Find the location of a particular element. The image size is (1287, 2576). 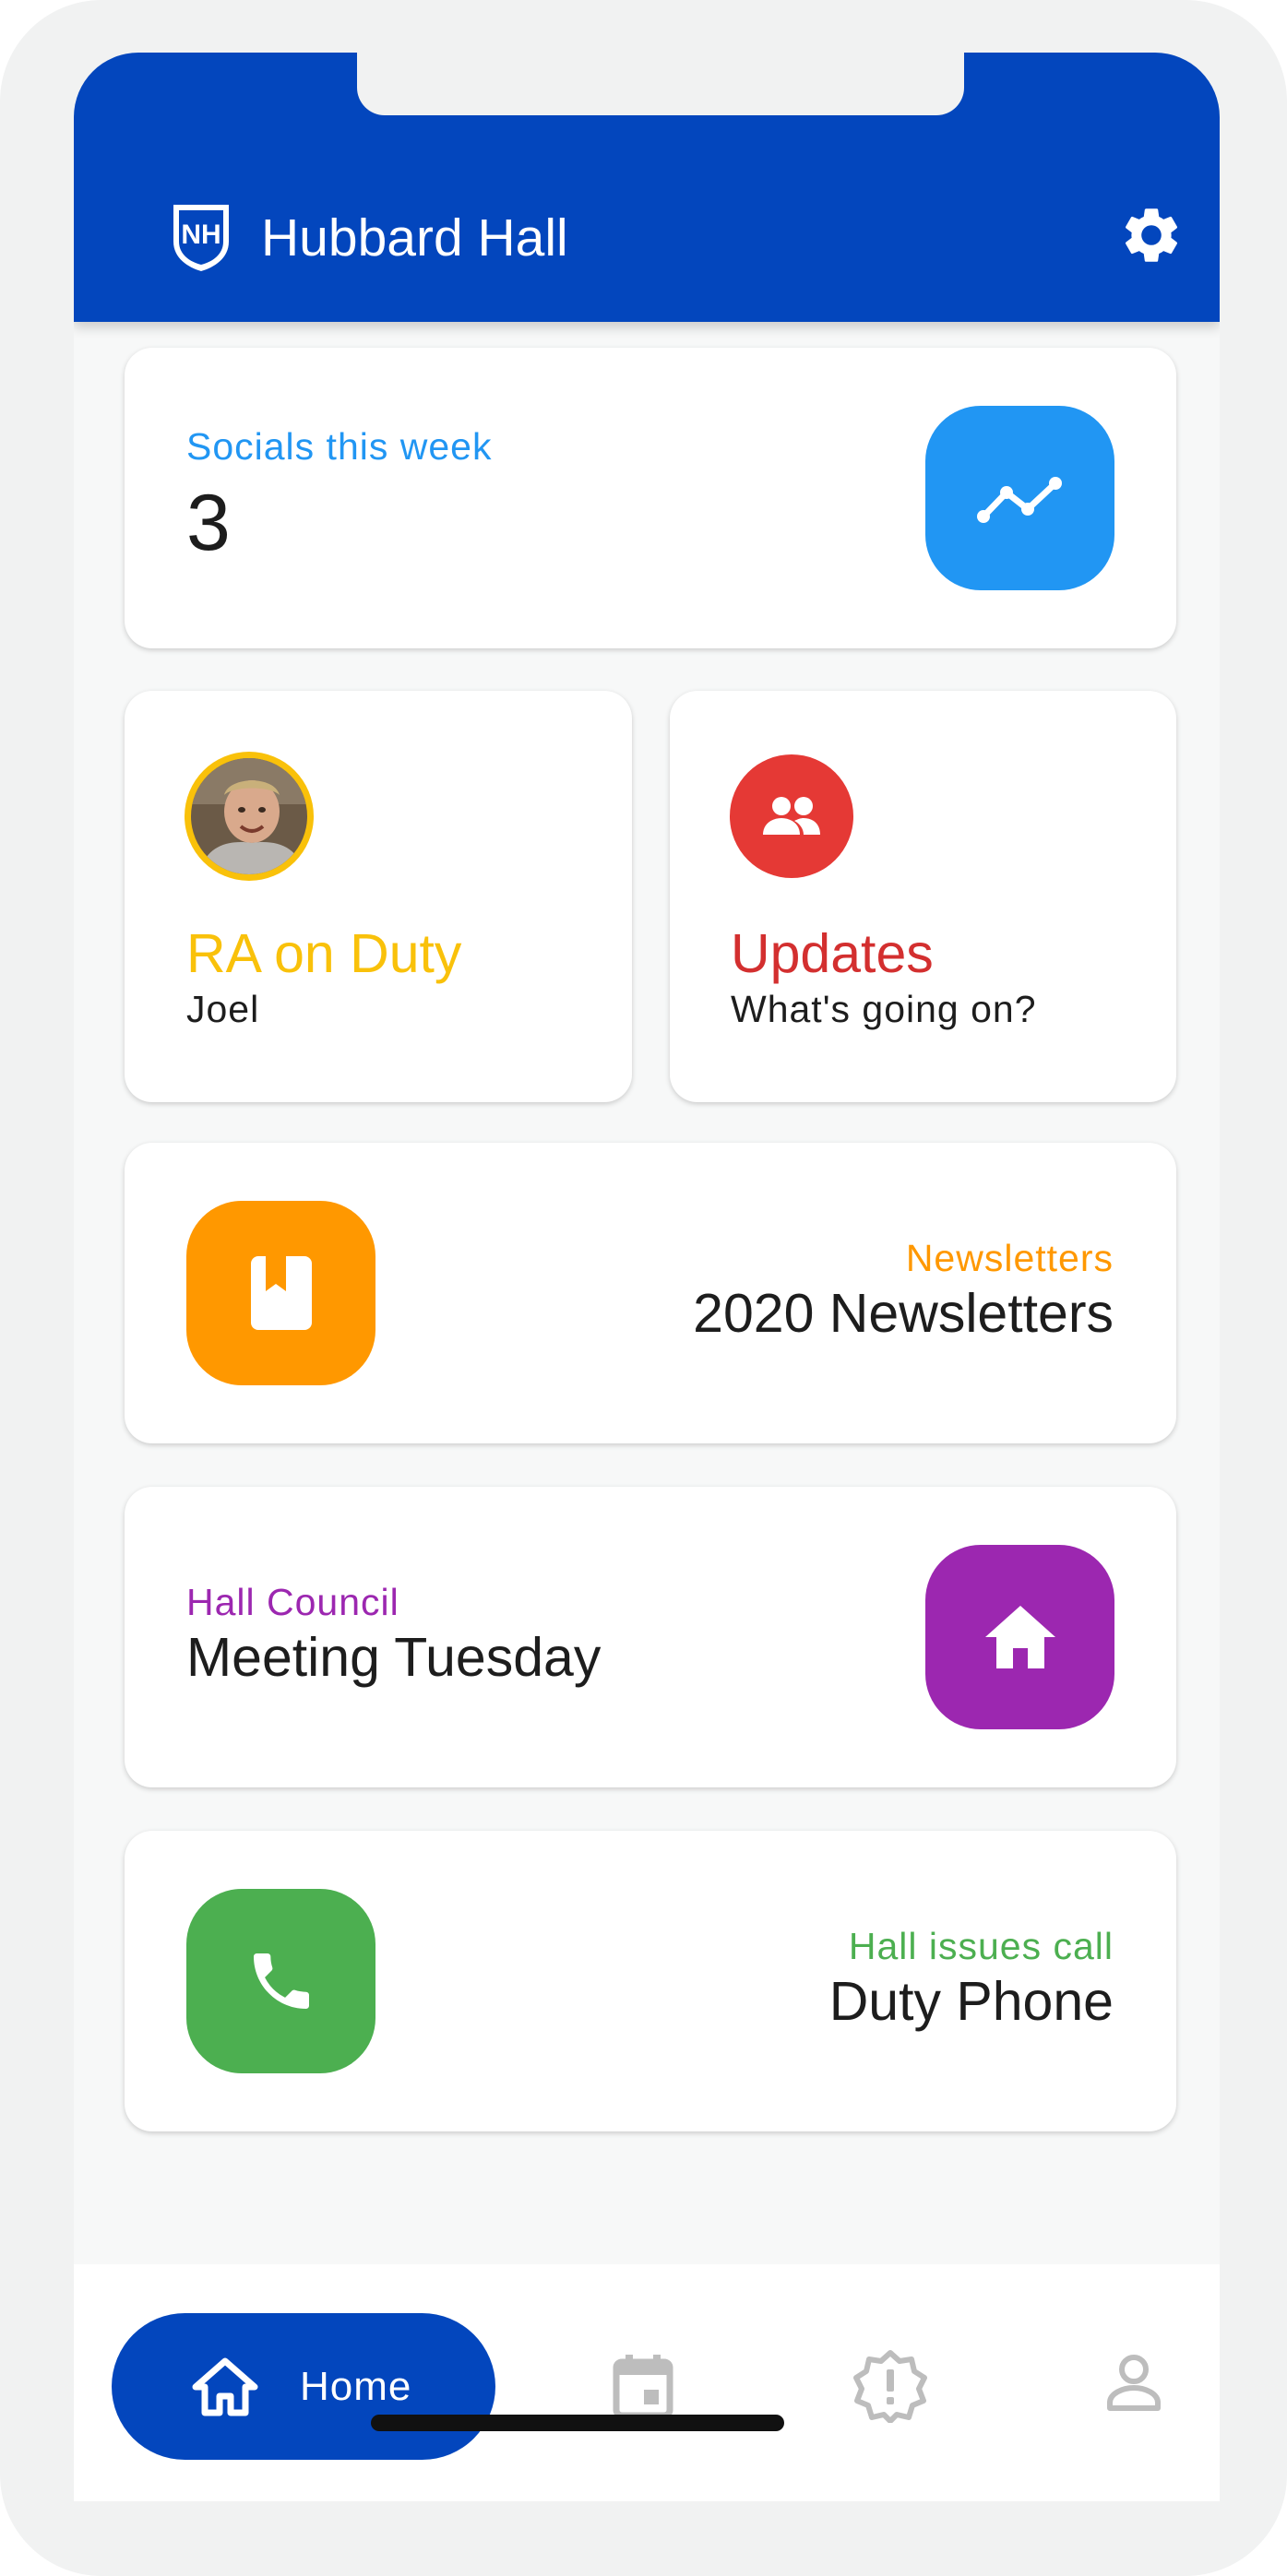

duty-phone-label: Hall issues call is located at coordinates (981, 1946).